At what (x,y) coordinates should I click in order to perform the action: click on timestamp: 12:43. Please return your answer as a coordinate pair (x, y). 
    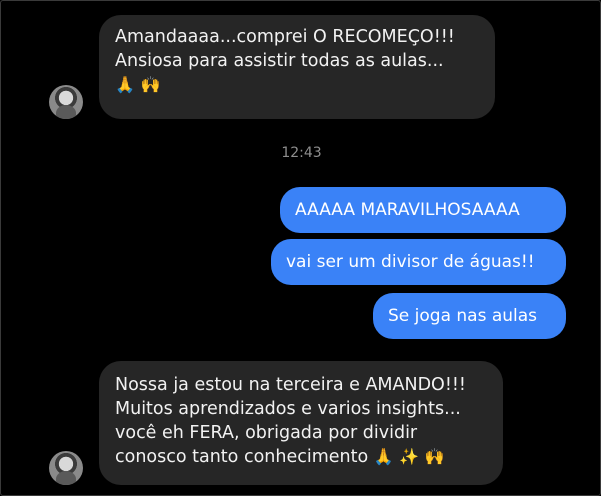
    Looking at the image, I should click on (301, 153).